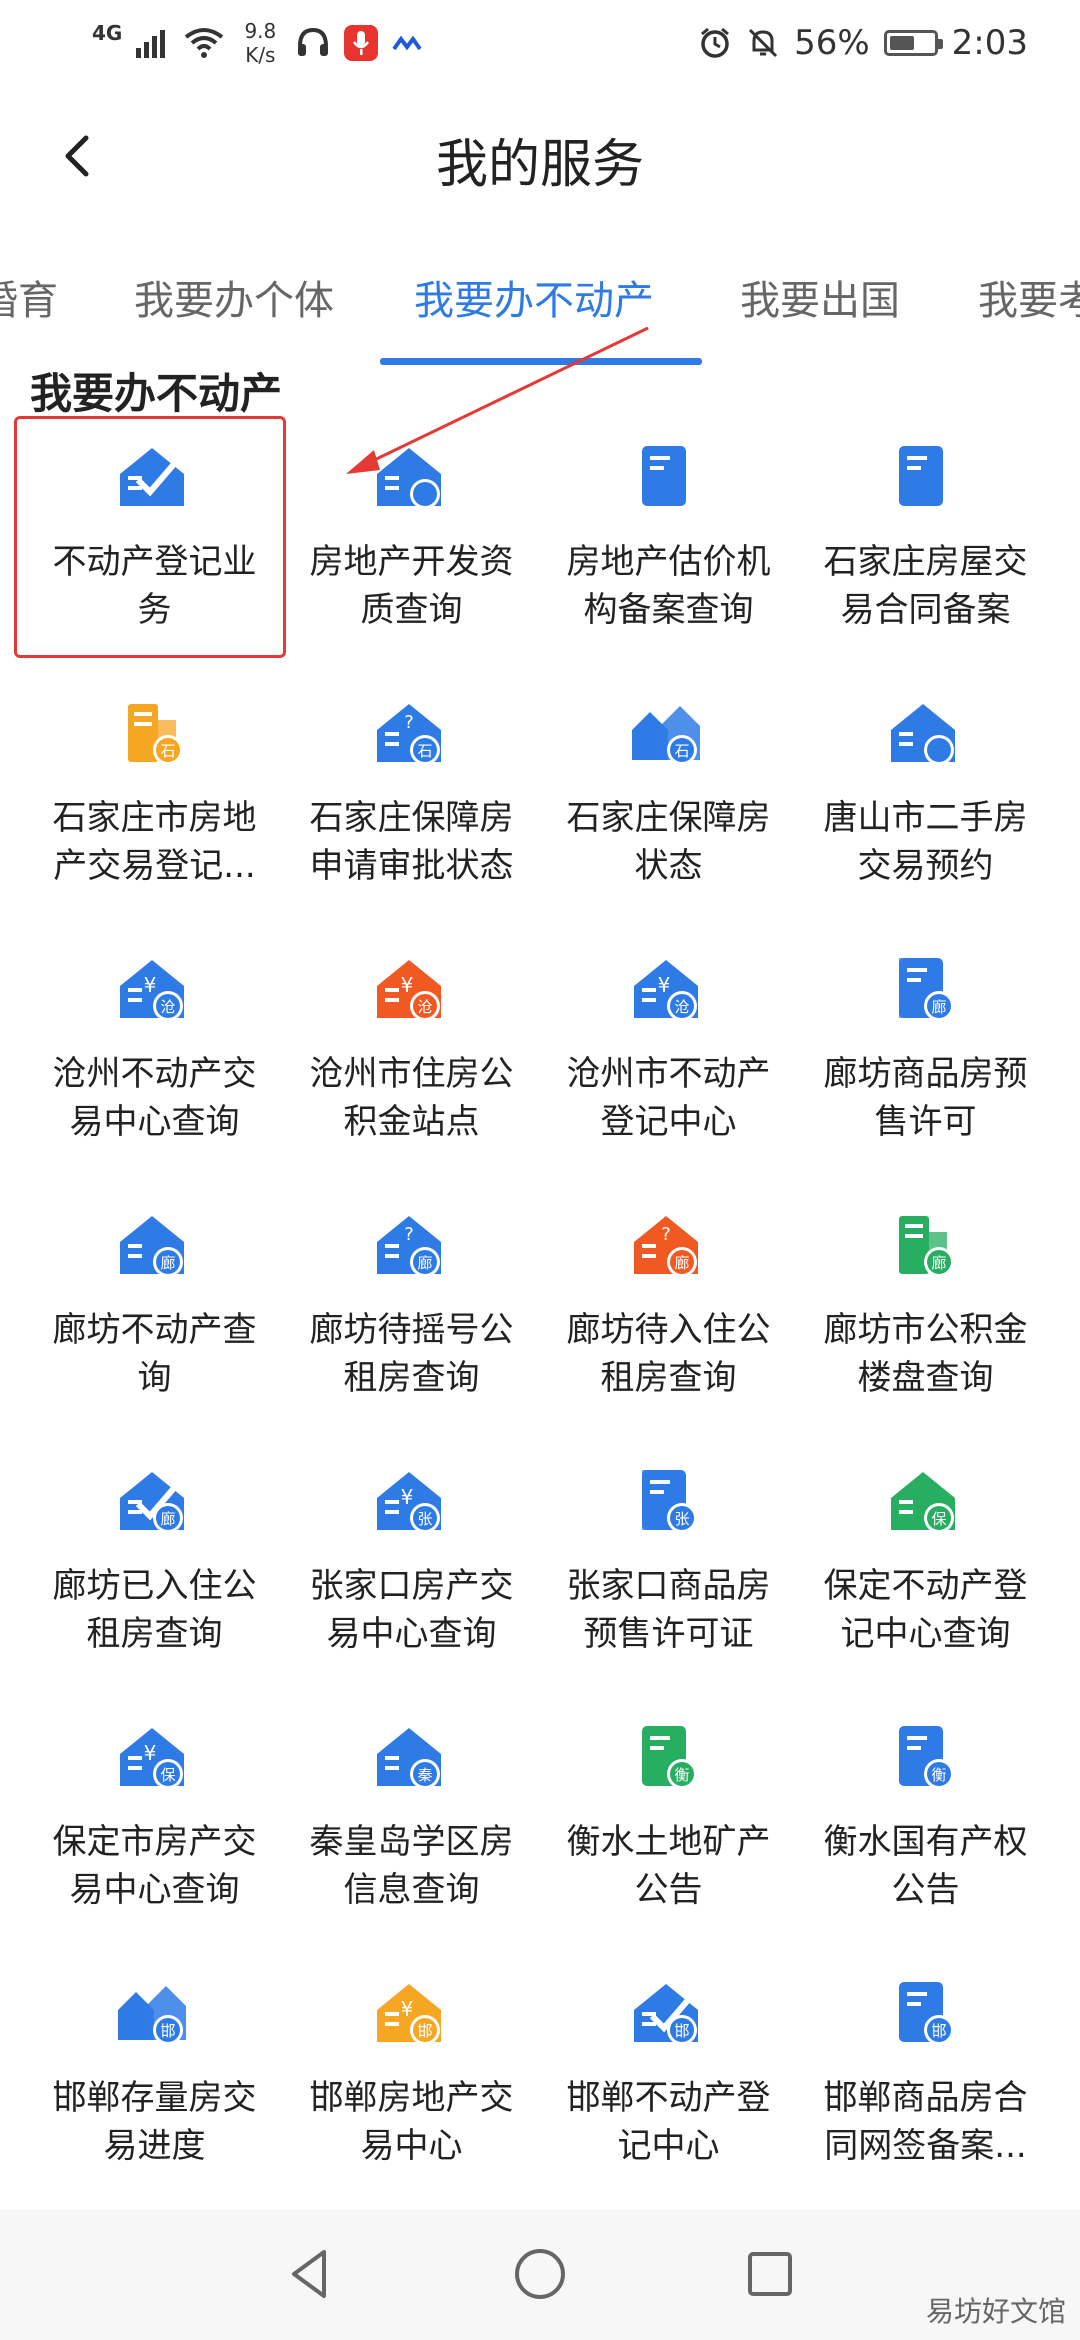 Image resolution: width=1080 pixels, height=2340 pixels. What do you see at coordinates (925, 736) in the screenshot?
I see `house-clock-icon` at bounding box center [925, 736].